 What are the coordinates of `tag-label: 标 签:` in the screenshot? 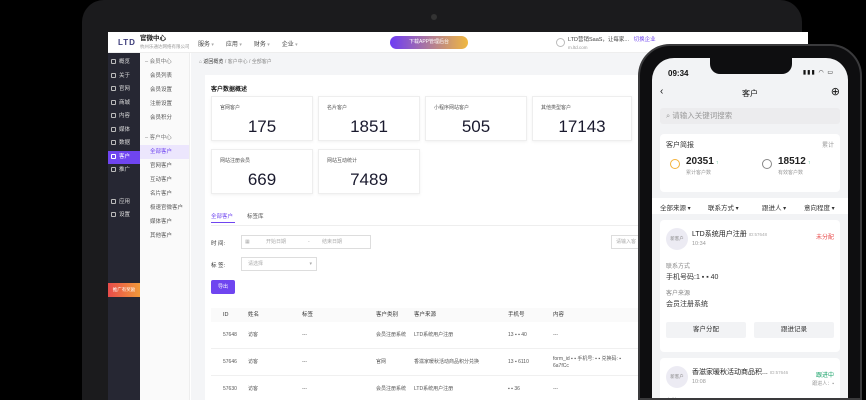 It's located at (218, 266).